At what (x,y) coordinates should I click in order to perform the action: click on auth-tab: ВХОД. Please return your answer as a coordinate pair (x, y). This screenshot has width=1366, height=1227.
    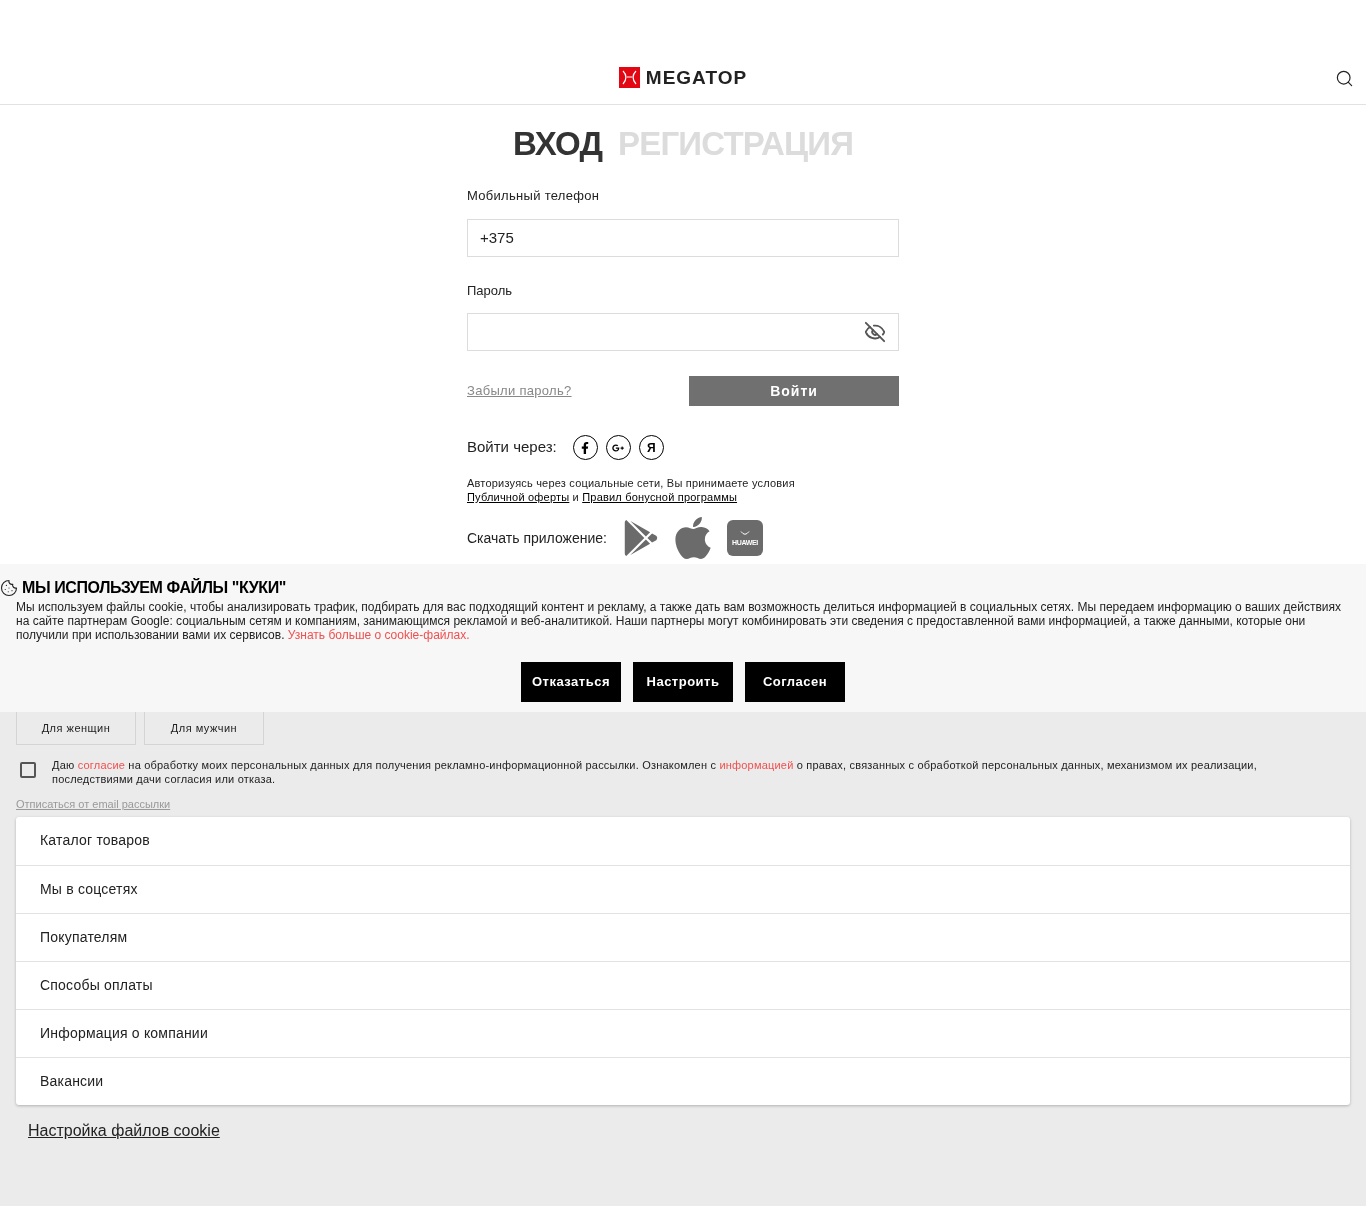
    Looking at the image, I should click on (557, 143).